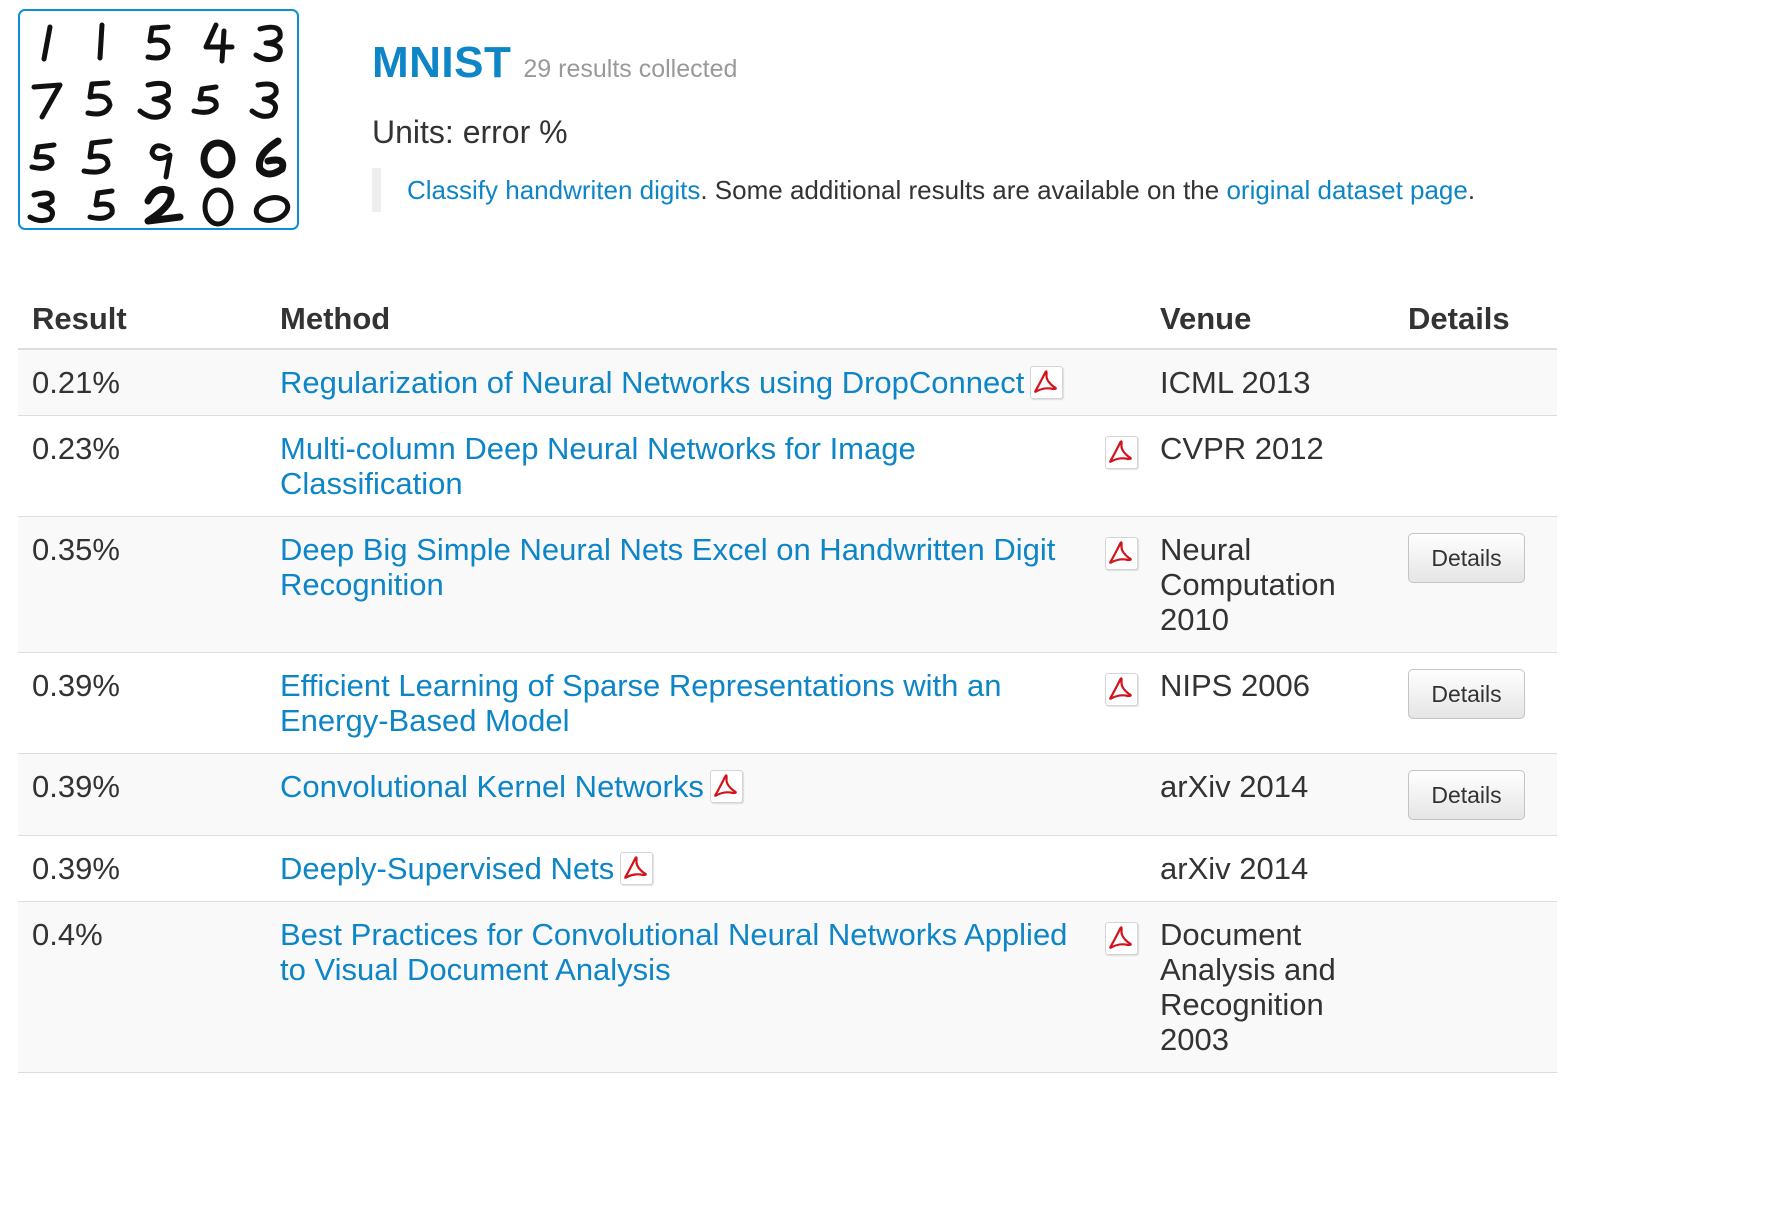 The width and height of the screenshot is (1772, 1224). Describe the element at coordinates (1270, 466) in the screenshot. I see `venue: CVPR 2012` at that location.